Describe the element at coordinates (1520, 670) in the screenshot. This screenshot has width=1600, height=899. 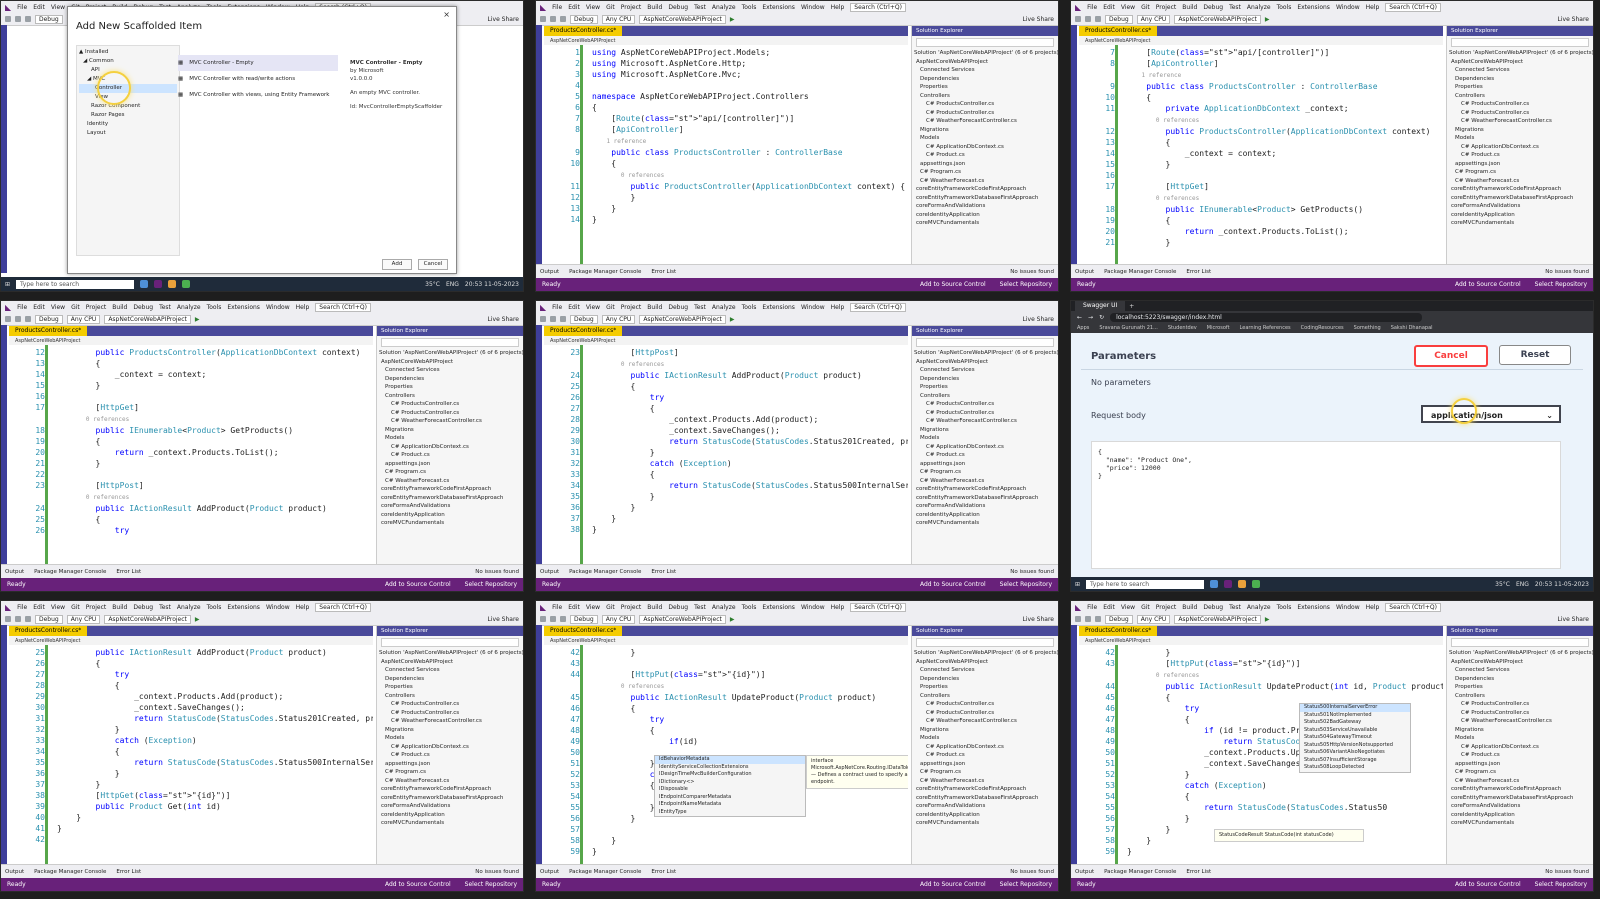
I see `solution-item: Connected Services` at that location.